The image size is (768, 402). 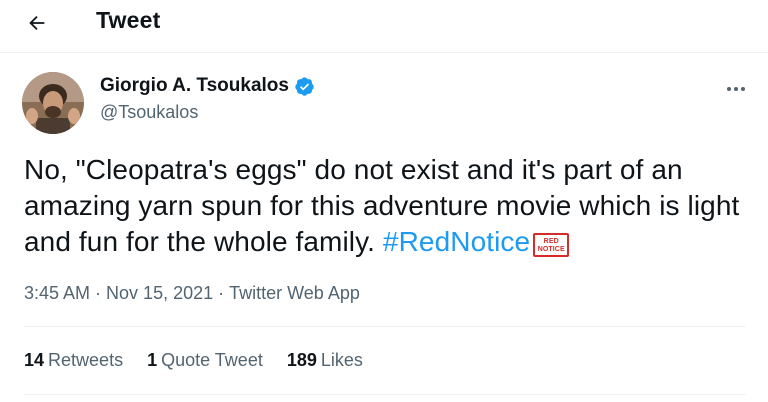 I want to click on page-title: Tweet, so click(x=128, y=20).